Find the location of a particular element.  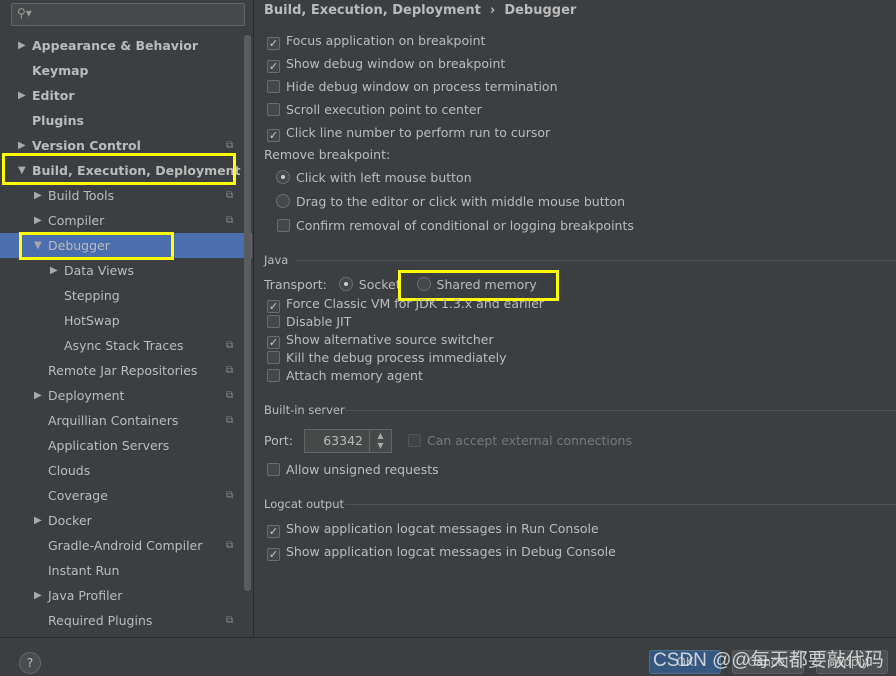

port-spinner: 63342 ▲ ▼ is located at coordinates (348, 441).